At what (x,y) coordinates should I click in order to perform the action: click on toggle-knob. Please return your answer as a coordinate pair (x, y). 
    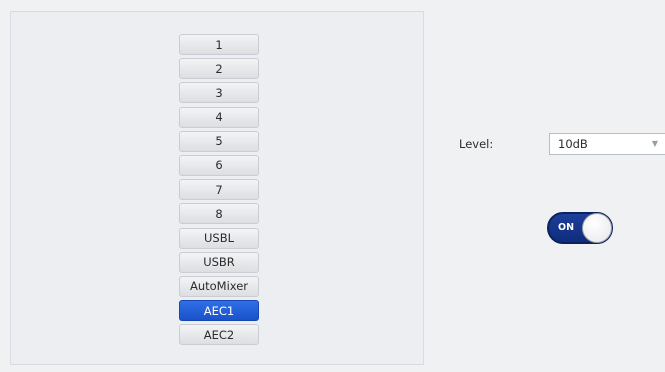
    Looking at the image, I should click on (597, 228).